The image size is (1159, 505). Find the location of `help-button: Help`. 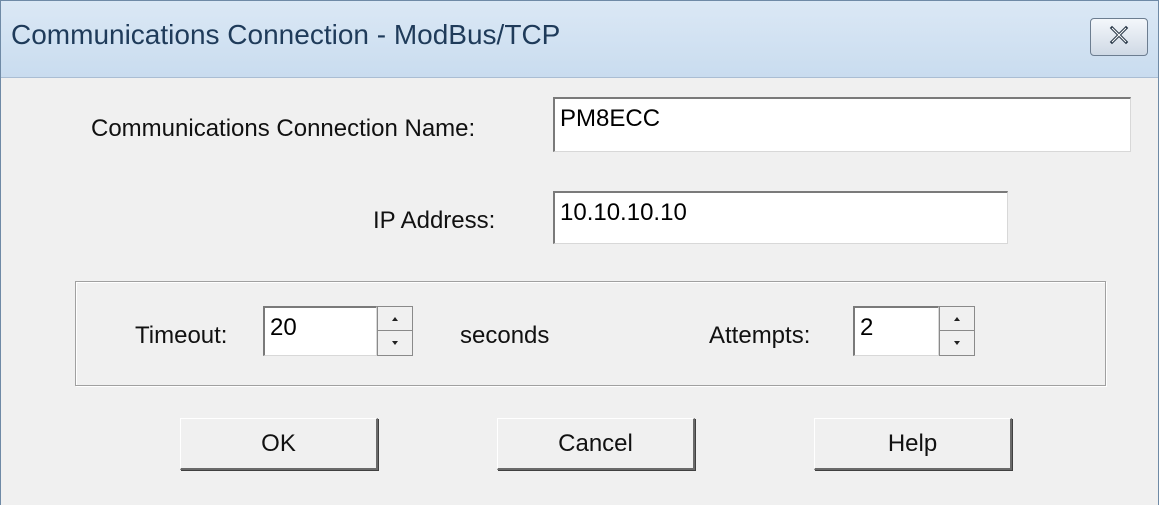

help-button: Help is located at coordinates (913, 444).